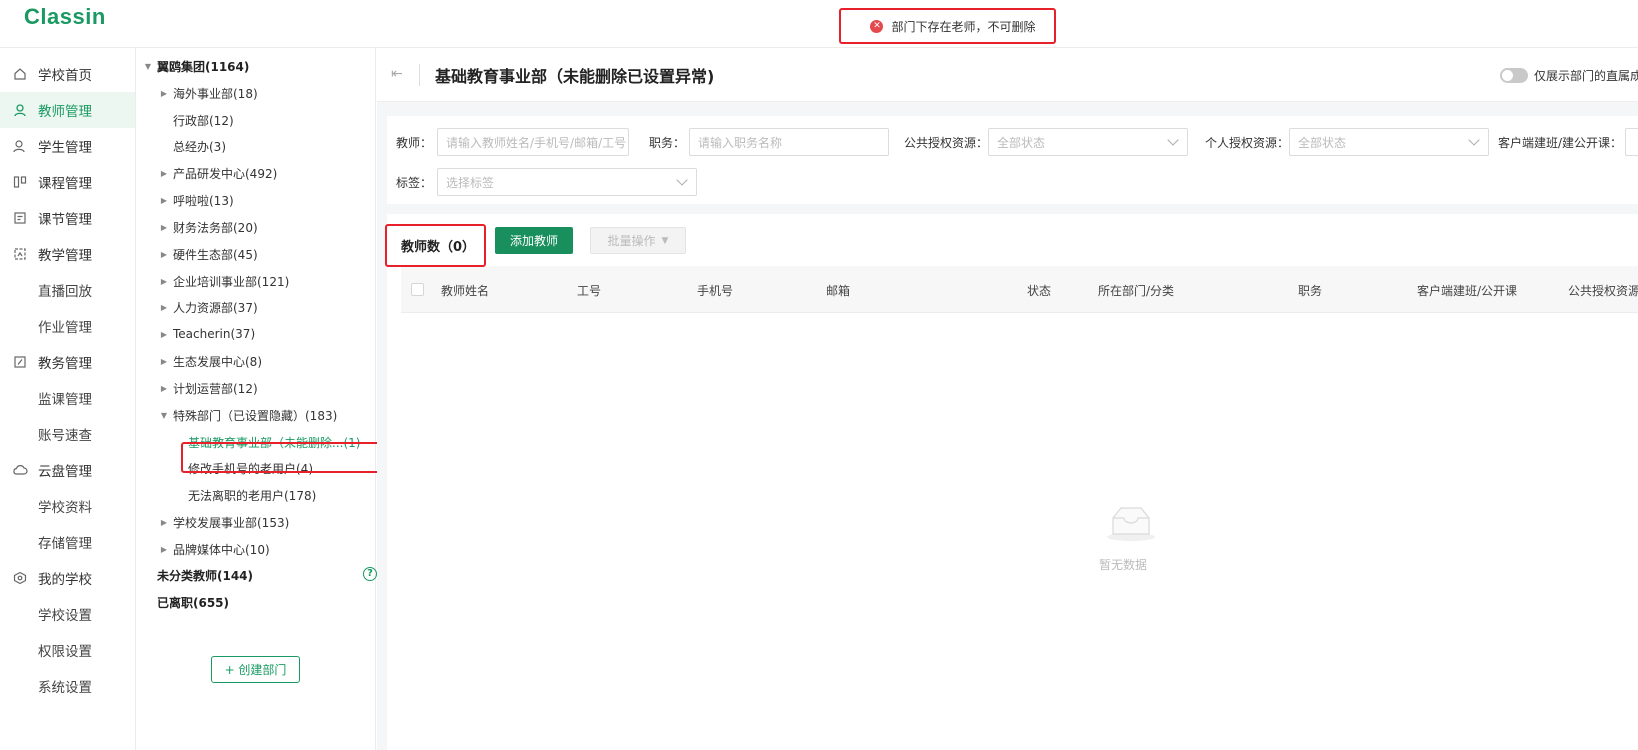 This screenshot has height=750, width=1638. I want to click on nav-item-permission-settings: 权限设置, so click(67, 650).